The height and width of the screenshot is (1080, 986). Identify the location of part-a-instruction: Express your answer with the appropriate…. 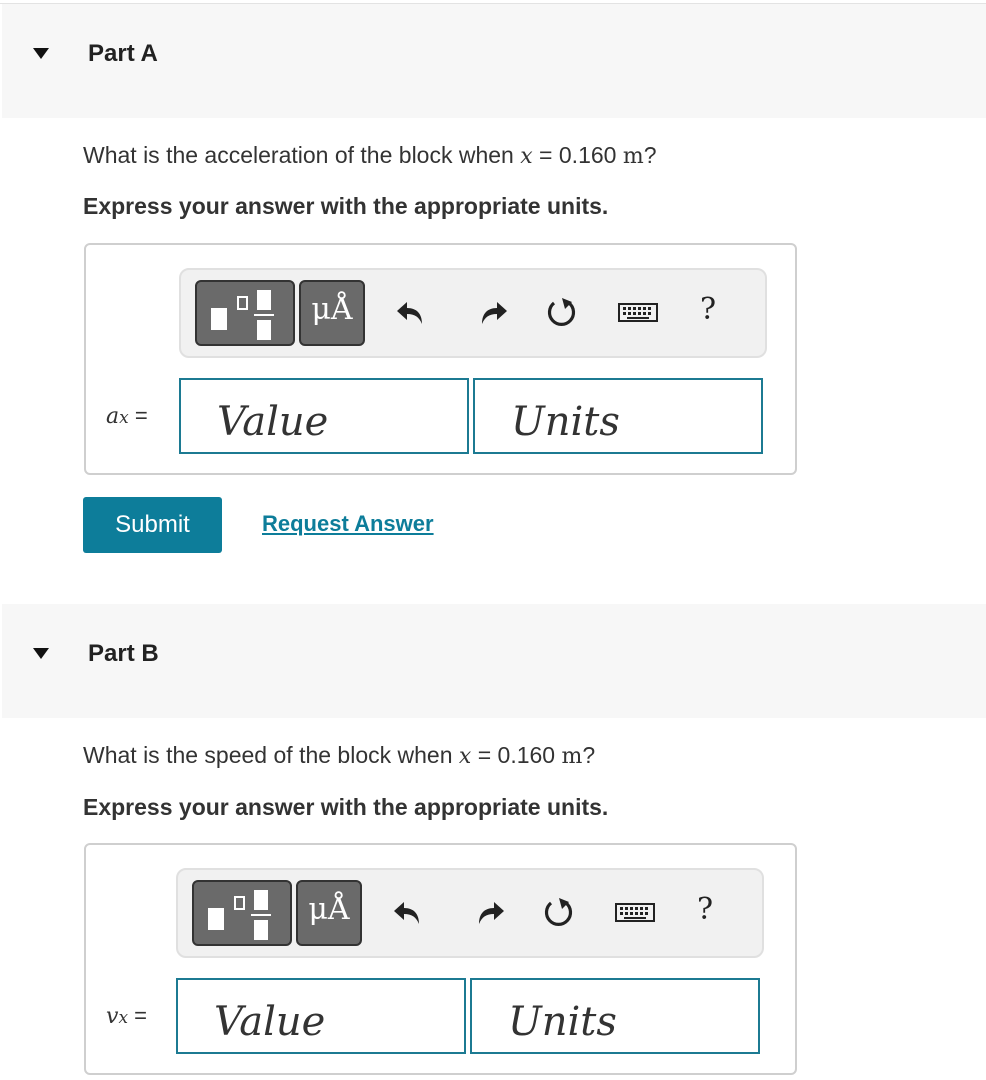
(346, 206).